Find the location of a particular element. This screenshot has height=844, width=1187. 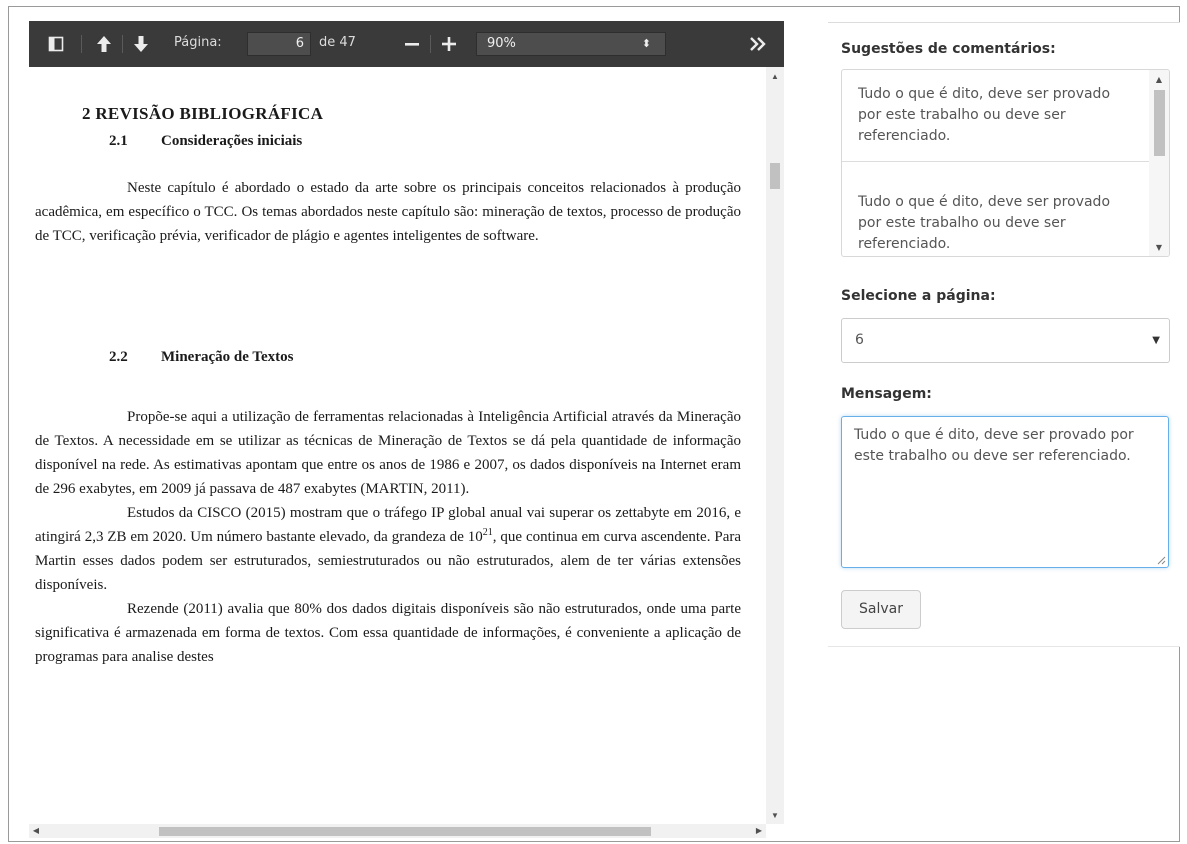

sidebar-toggle-icon is located at coordinates (56, 44).